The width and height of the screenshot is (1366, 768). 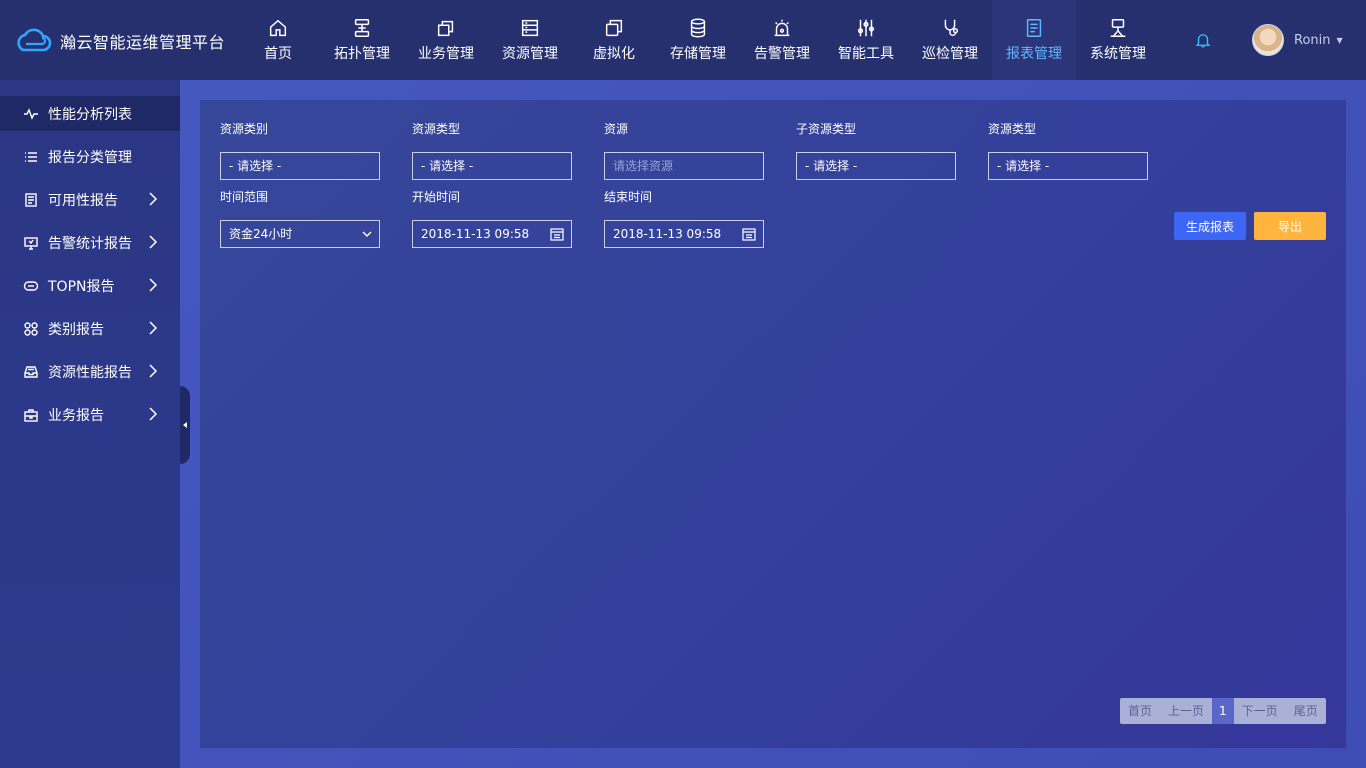 What do you see at coordinates (782, 54) in the screenshot?
I see `nav-label: 告警管理` at bounding box center [782, 54].